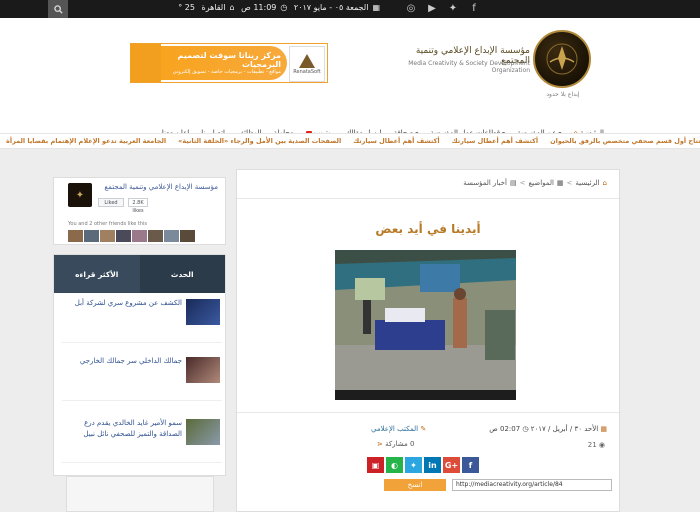 The width and height of the screenshot is (700, 512). I want to click on view-count-value: 21, so click(592, 445).